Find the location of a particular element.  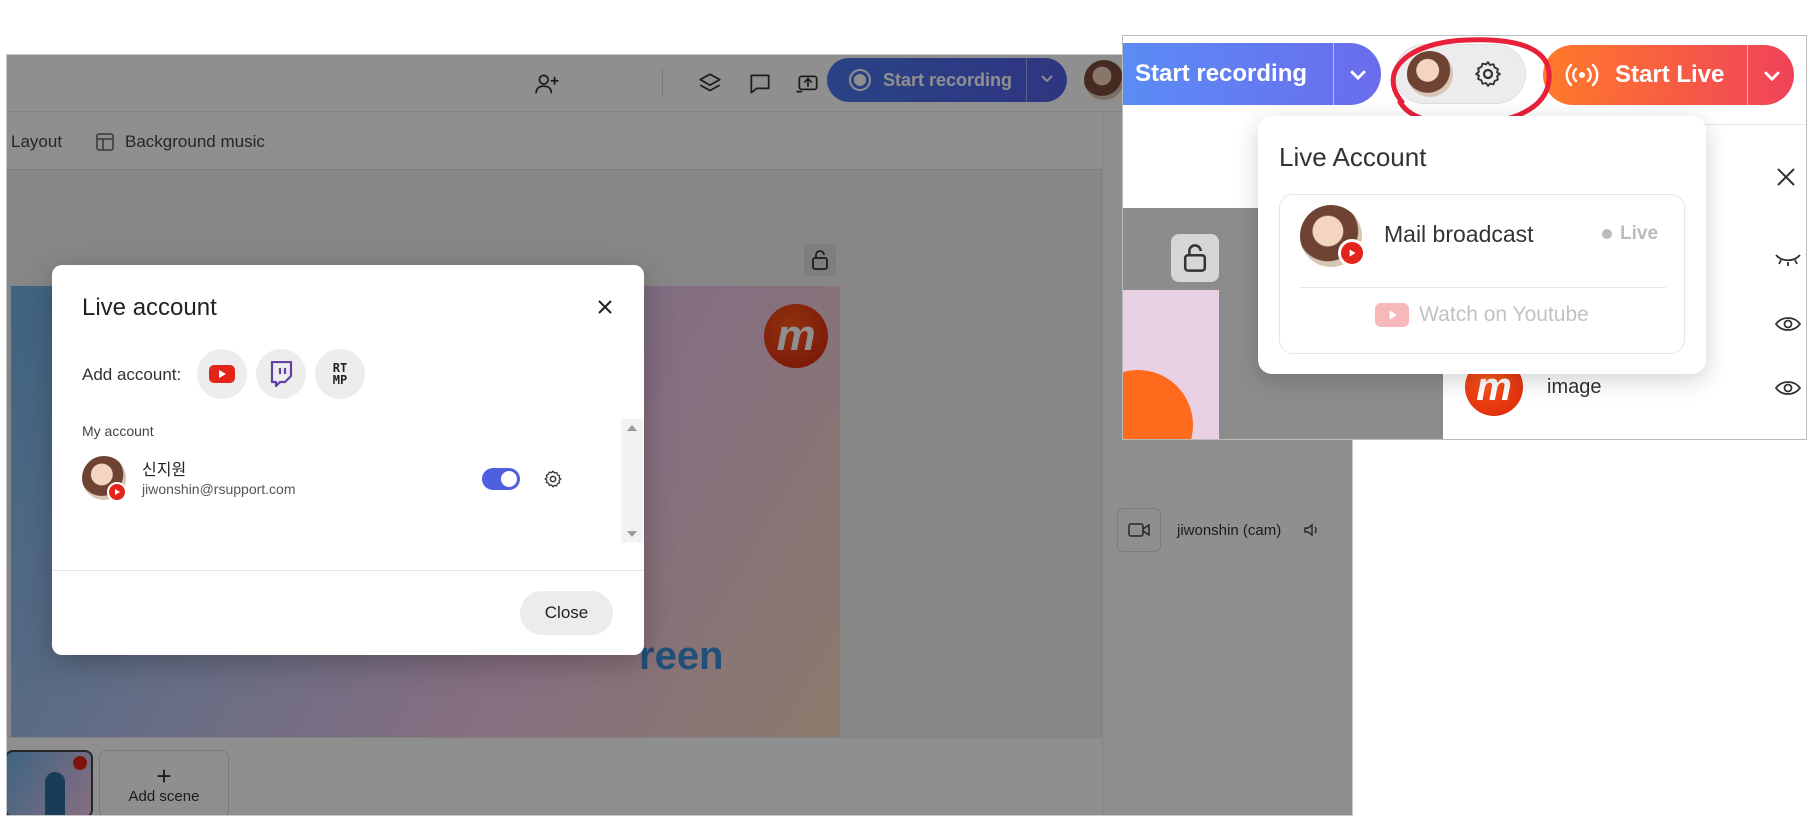

account-email: jiwonshin@rsupport.com is located at coordinates (219, 489).